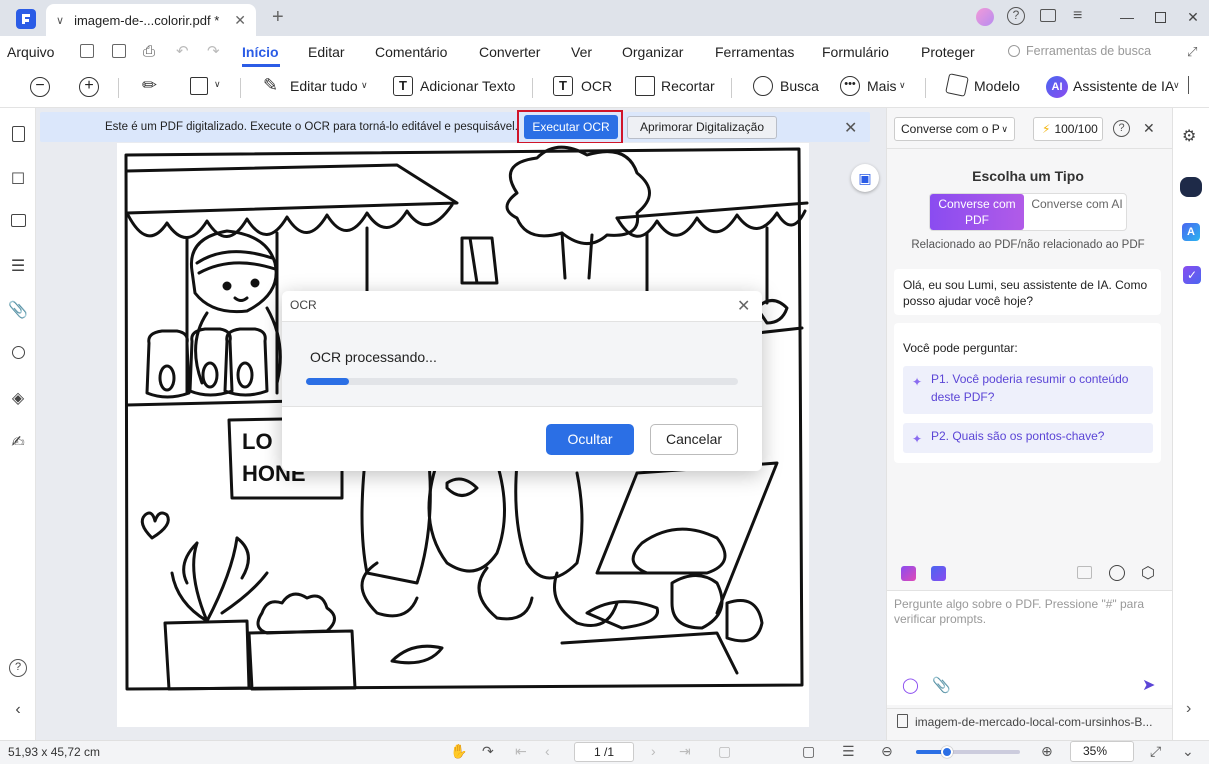 This screenshot has width=1209, height=764. What do you see at coordinates (688, 86) in the screenshot?
I see `crop-button: Recortar` at bounding box center [688, 86].